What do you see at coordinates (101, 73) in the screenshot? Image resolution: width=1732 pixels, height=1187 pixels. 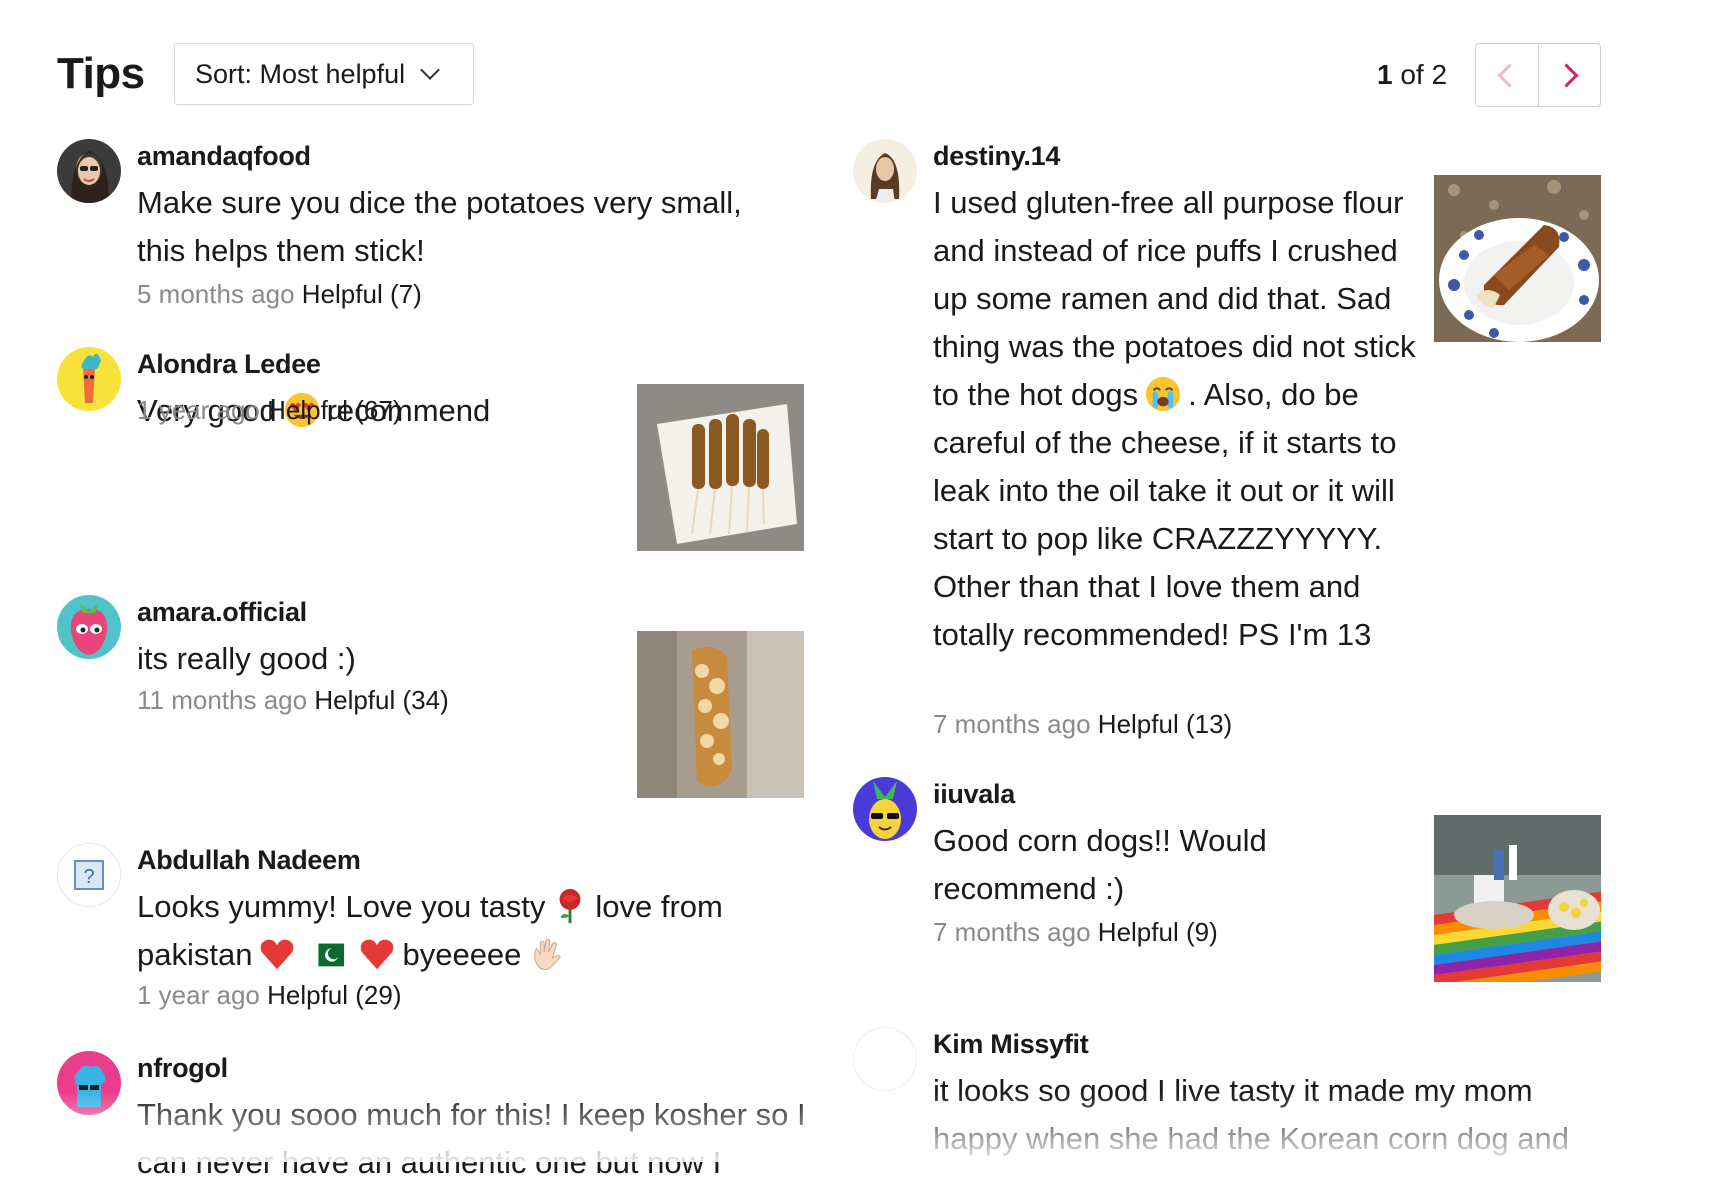 I see `page-title: Tips` at bounding box center [101, 73].